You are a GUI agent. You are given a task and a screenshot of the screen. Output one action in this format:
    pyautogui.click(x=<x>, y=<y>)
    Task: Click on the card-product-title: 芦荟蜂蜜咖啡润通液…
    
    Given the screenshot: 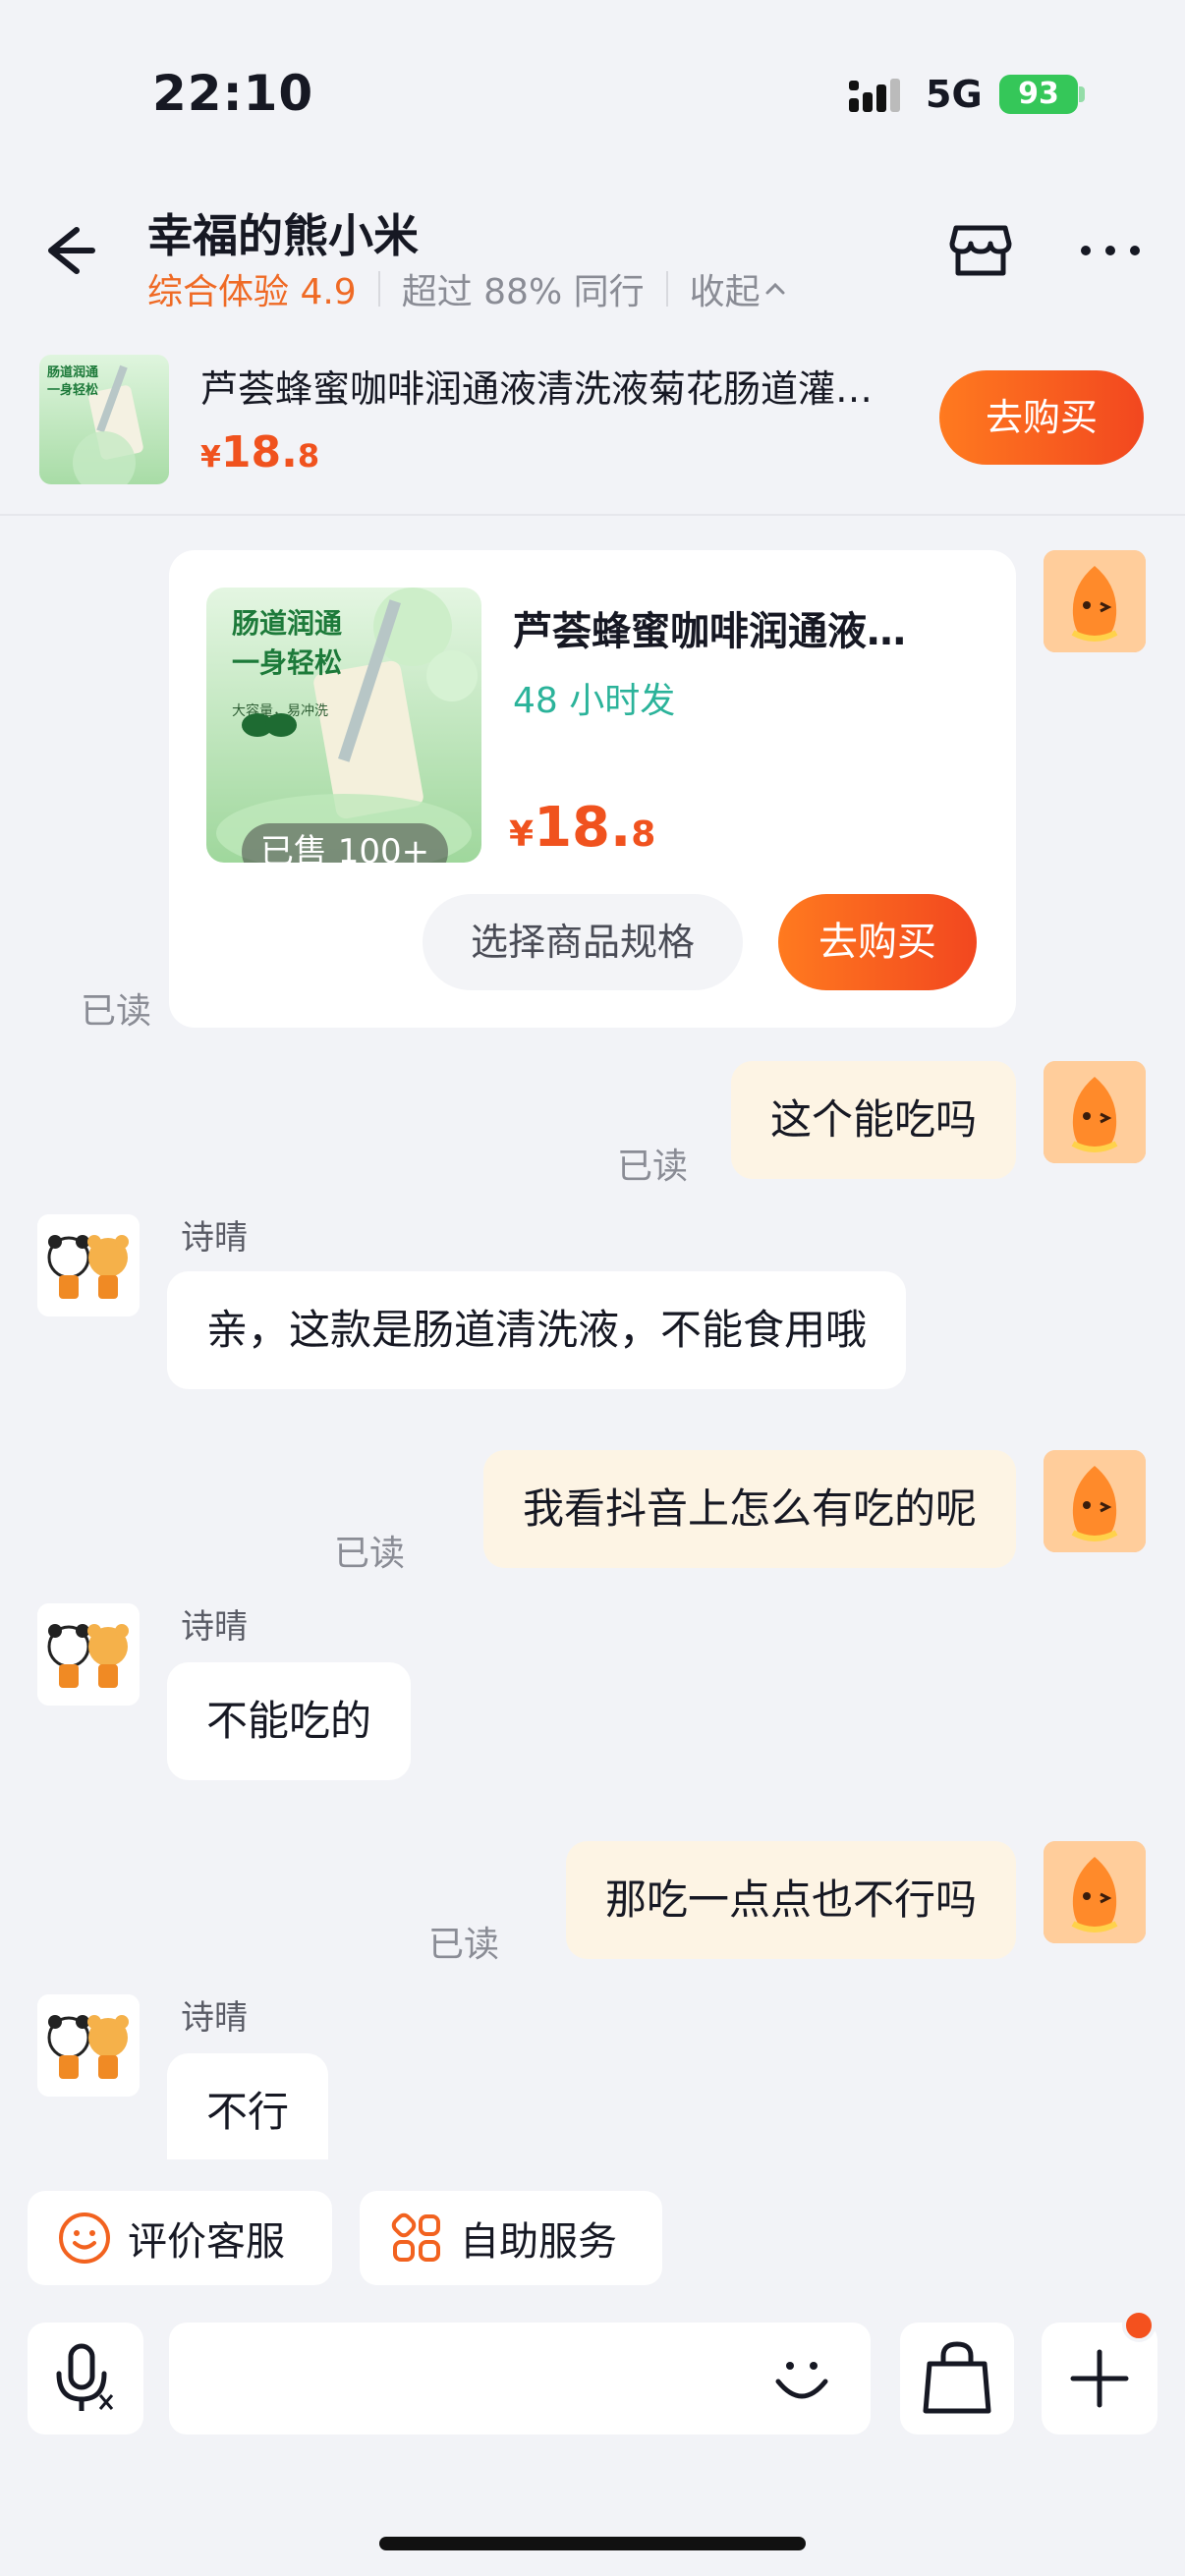 What is the action you would take?
    pyautogui.click(x=744, y=627)
    